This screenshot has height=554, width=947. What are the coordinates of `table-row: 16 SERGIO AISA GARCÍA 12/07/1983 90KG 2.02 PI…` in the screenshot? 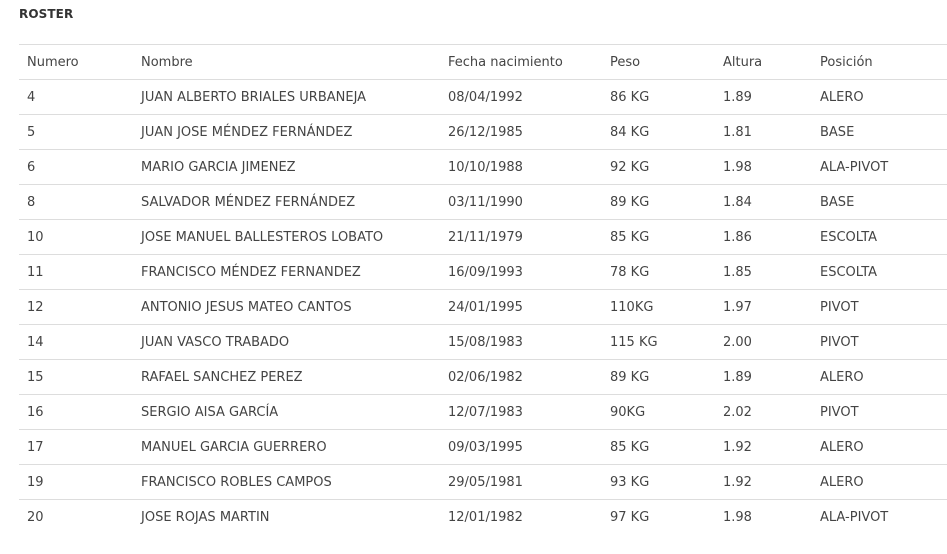 It's located at (483, 412).